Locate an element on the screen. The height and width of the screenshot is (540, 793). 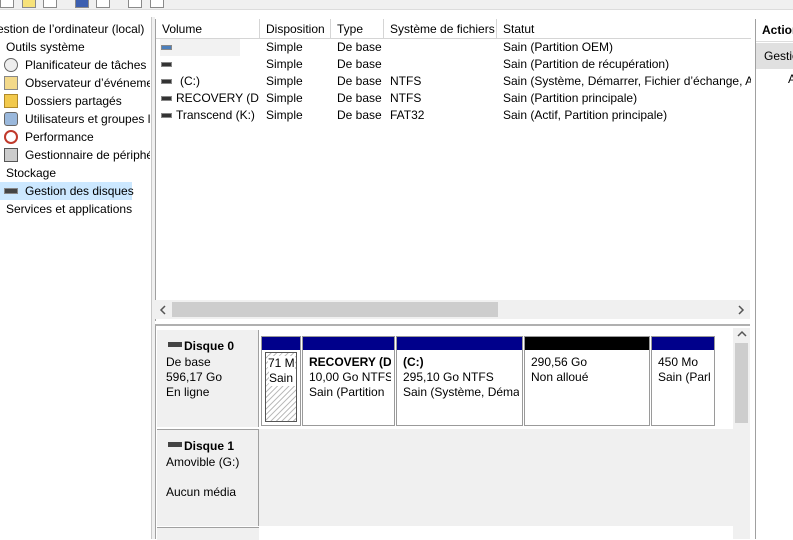
toolbar is located at coordinates (396, 5).